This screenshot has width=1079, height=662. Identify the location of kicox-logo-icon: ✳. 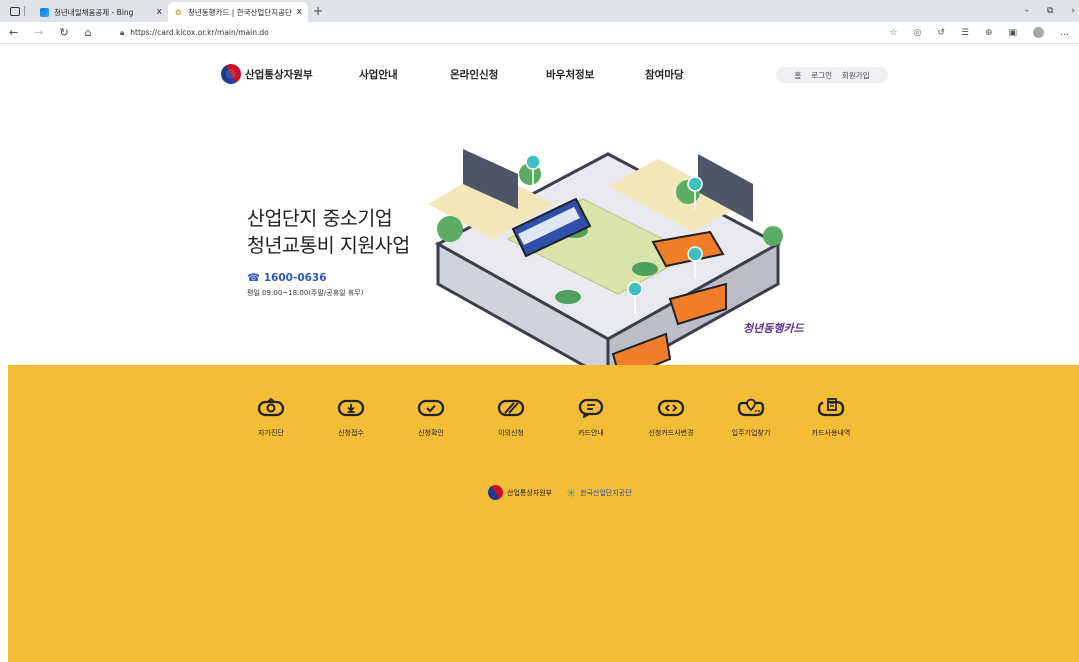
(571, 492).